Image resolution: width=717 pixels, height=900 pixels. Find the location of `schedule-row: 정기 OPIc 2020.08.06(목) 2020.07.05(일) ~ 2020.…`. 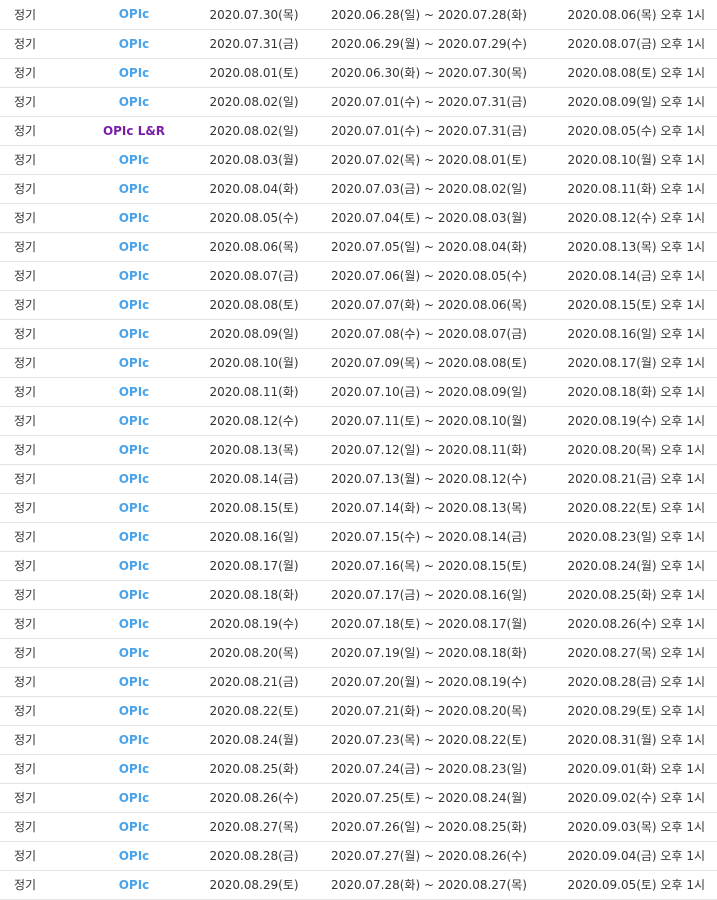

schedule-row: 정기 OPIc 2020.08.06(목) 2020.07.05(일) ~ 2020.… is located at coordinates (358, 247).